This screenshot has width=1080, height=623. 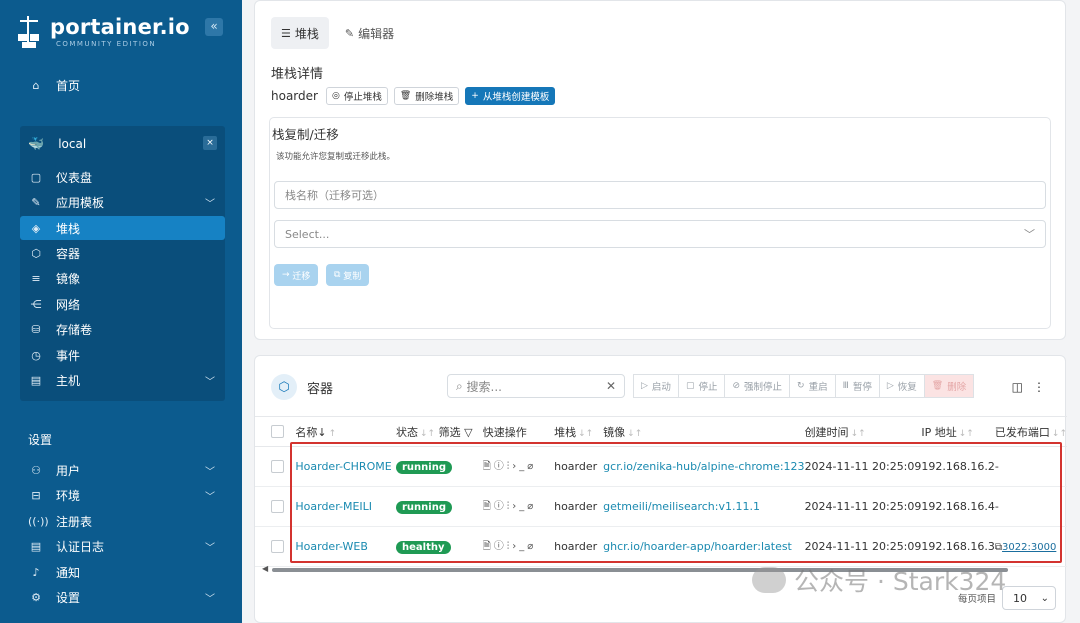 What do you see at coordinates (104, 32) in the screenshot?
I see `portainer-logo: portainer.io COMMUNITY EDITION` at bounding box center [104, 32].